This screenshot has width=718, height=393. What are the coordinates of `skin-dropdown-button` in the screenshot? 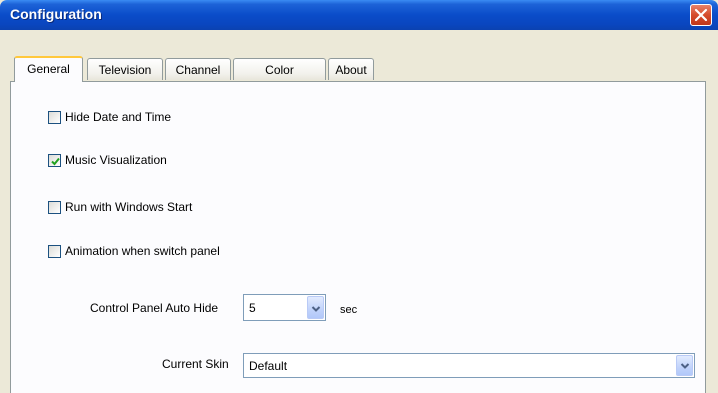 It's located at (684, 365).